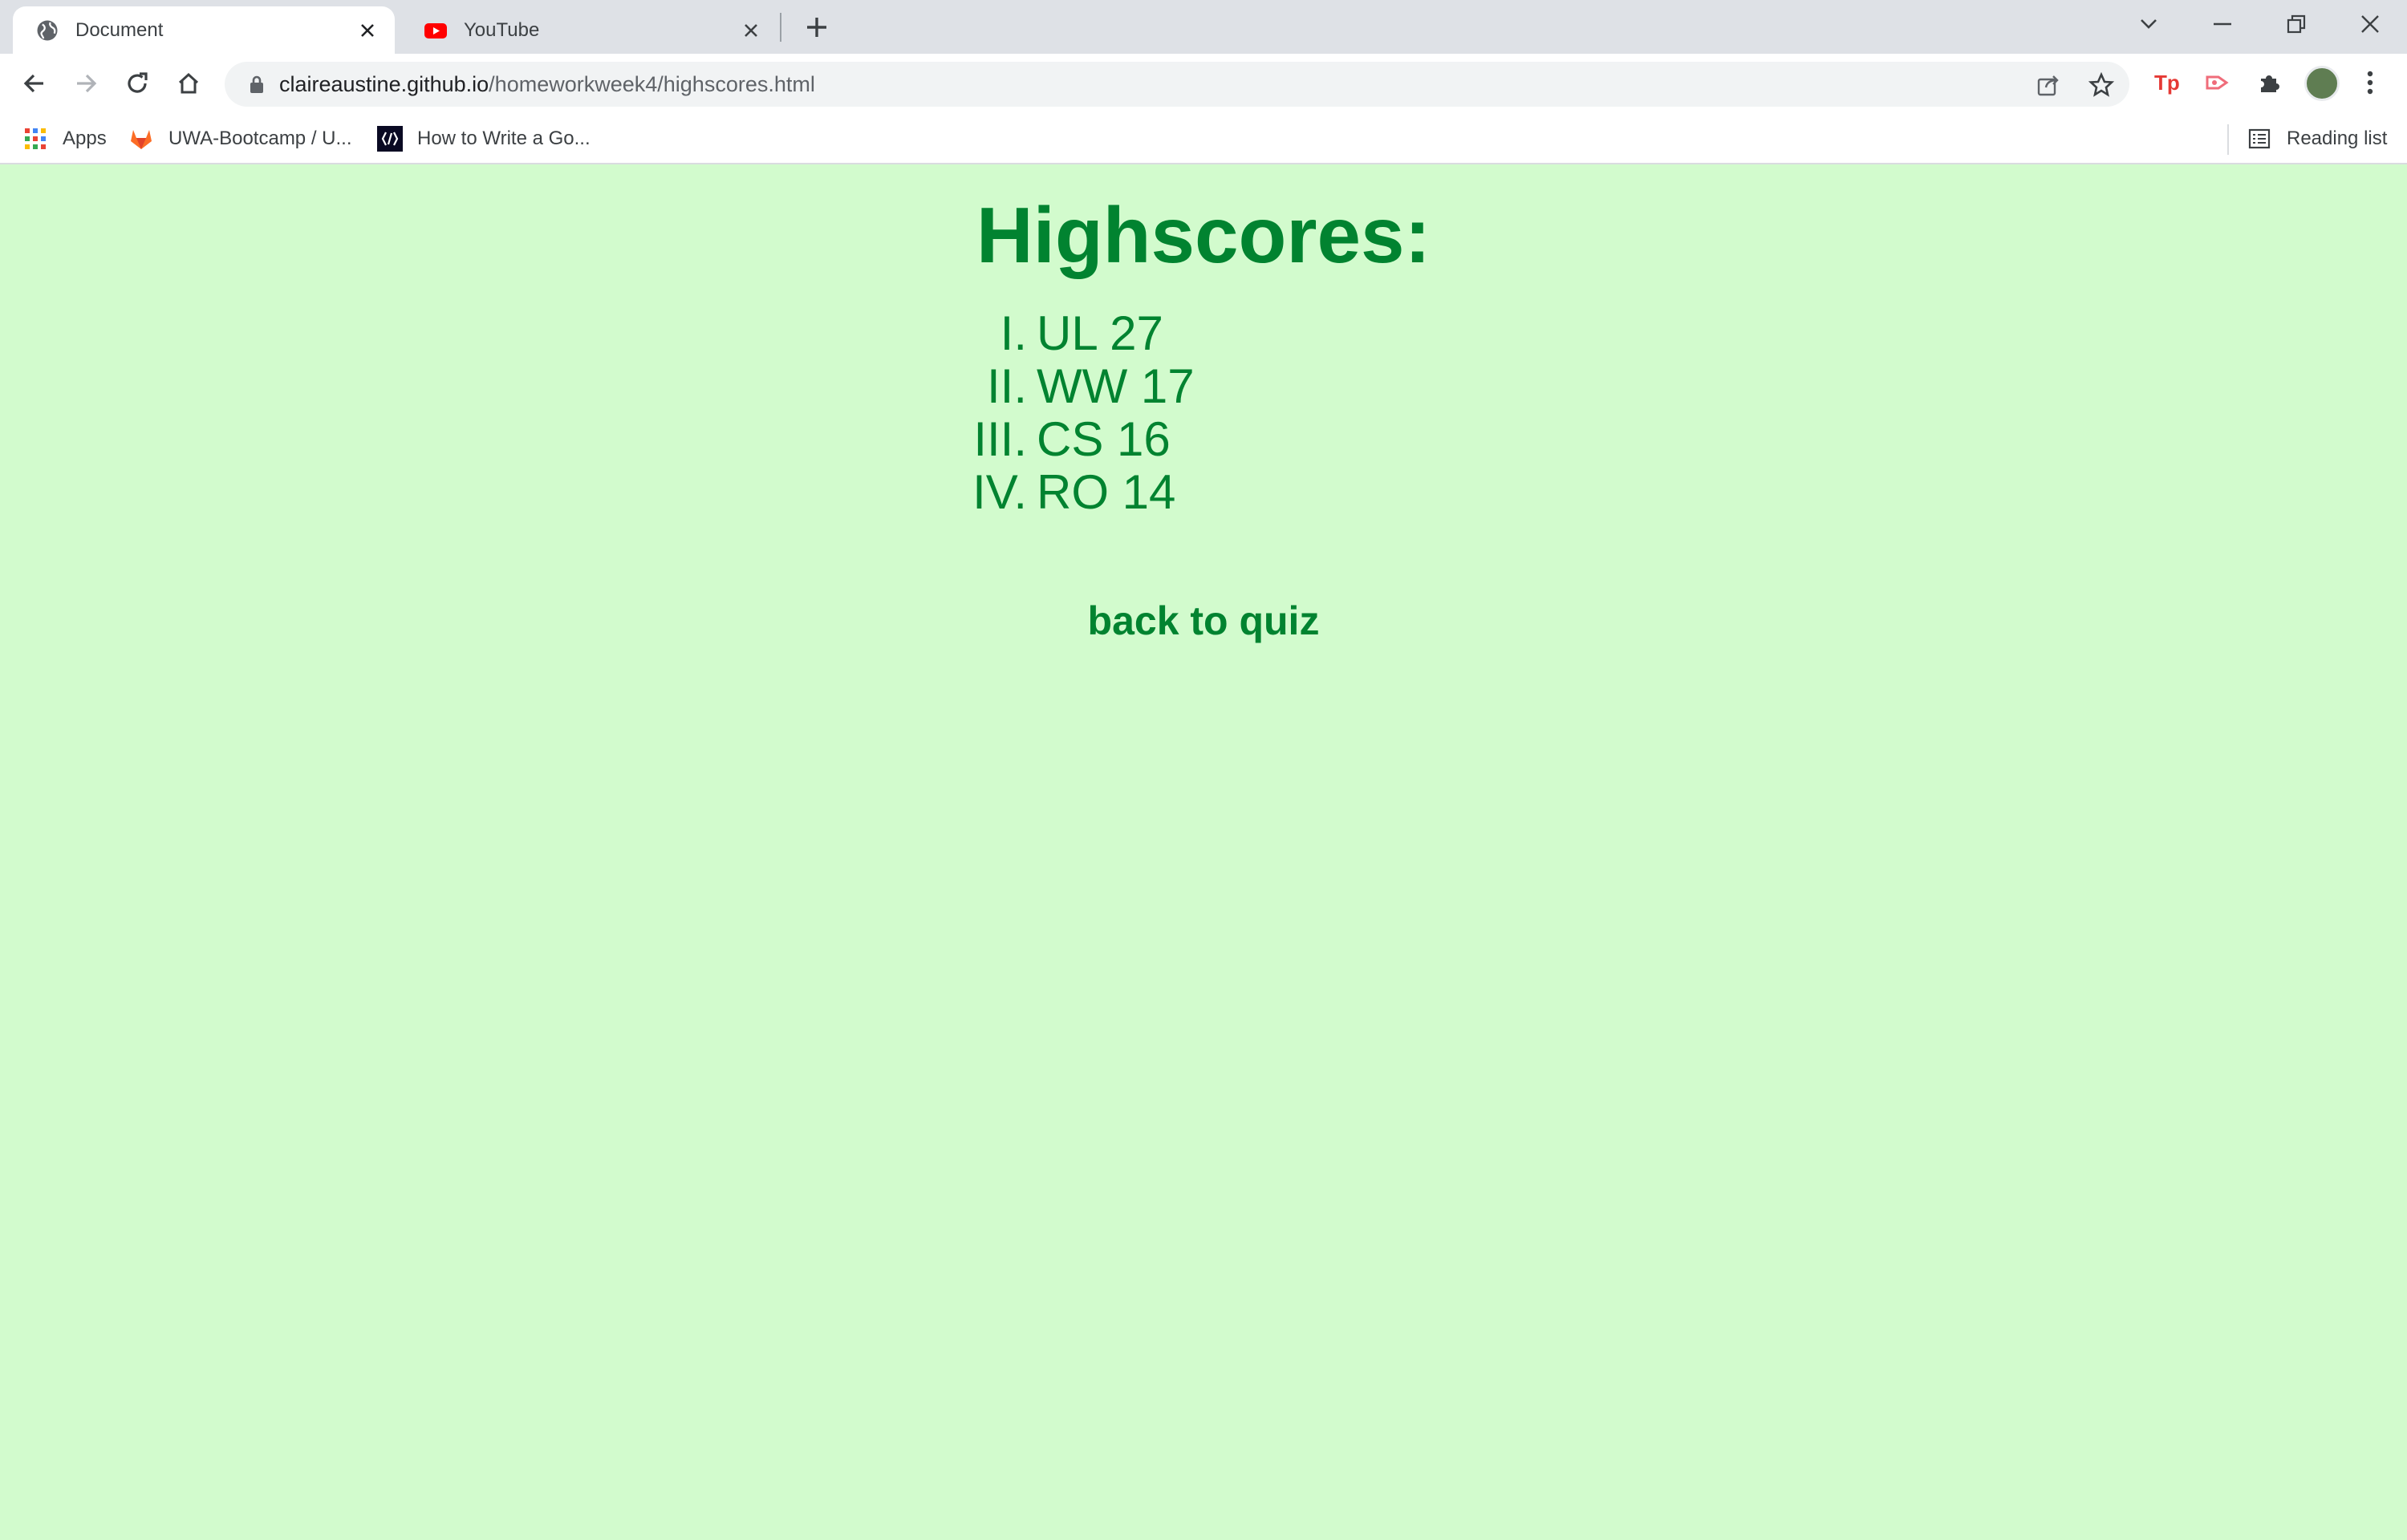 The width and height of the screenshot is (2407, 1540). Describe the element at coordinates (502, 29) in the screenshot. I see `tab-title: YouTube` at that location.